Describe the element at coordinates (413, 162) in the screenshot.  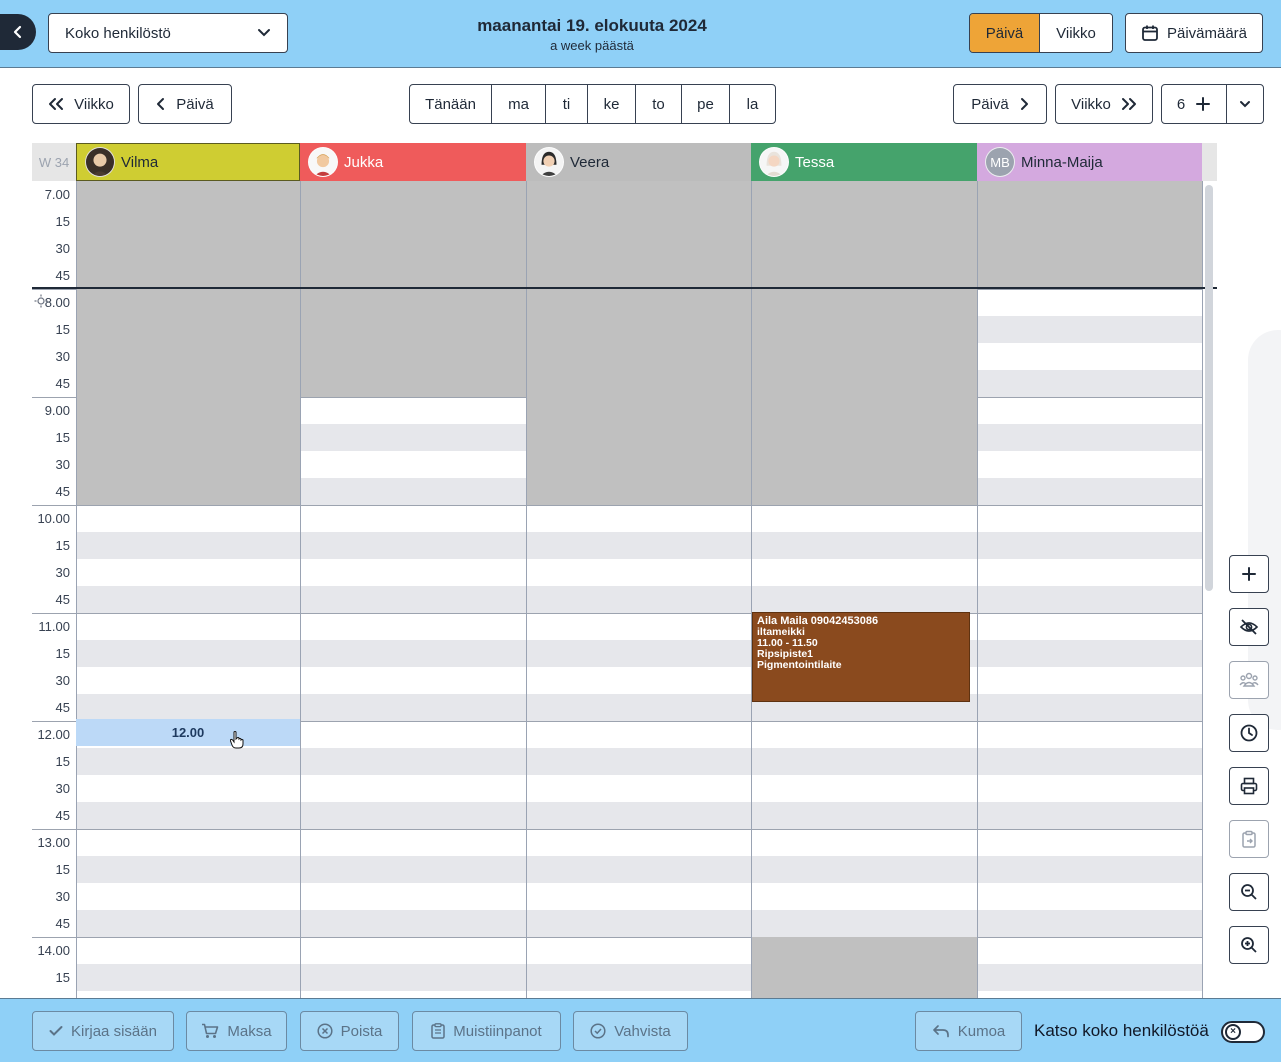
I see `column-header-jukka: Jukka` at that location.